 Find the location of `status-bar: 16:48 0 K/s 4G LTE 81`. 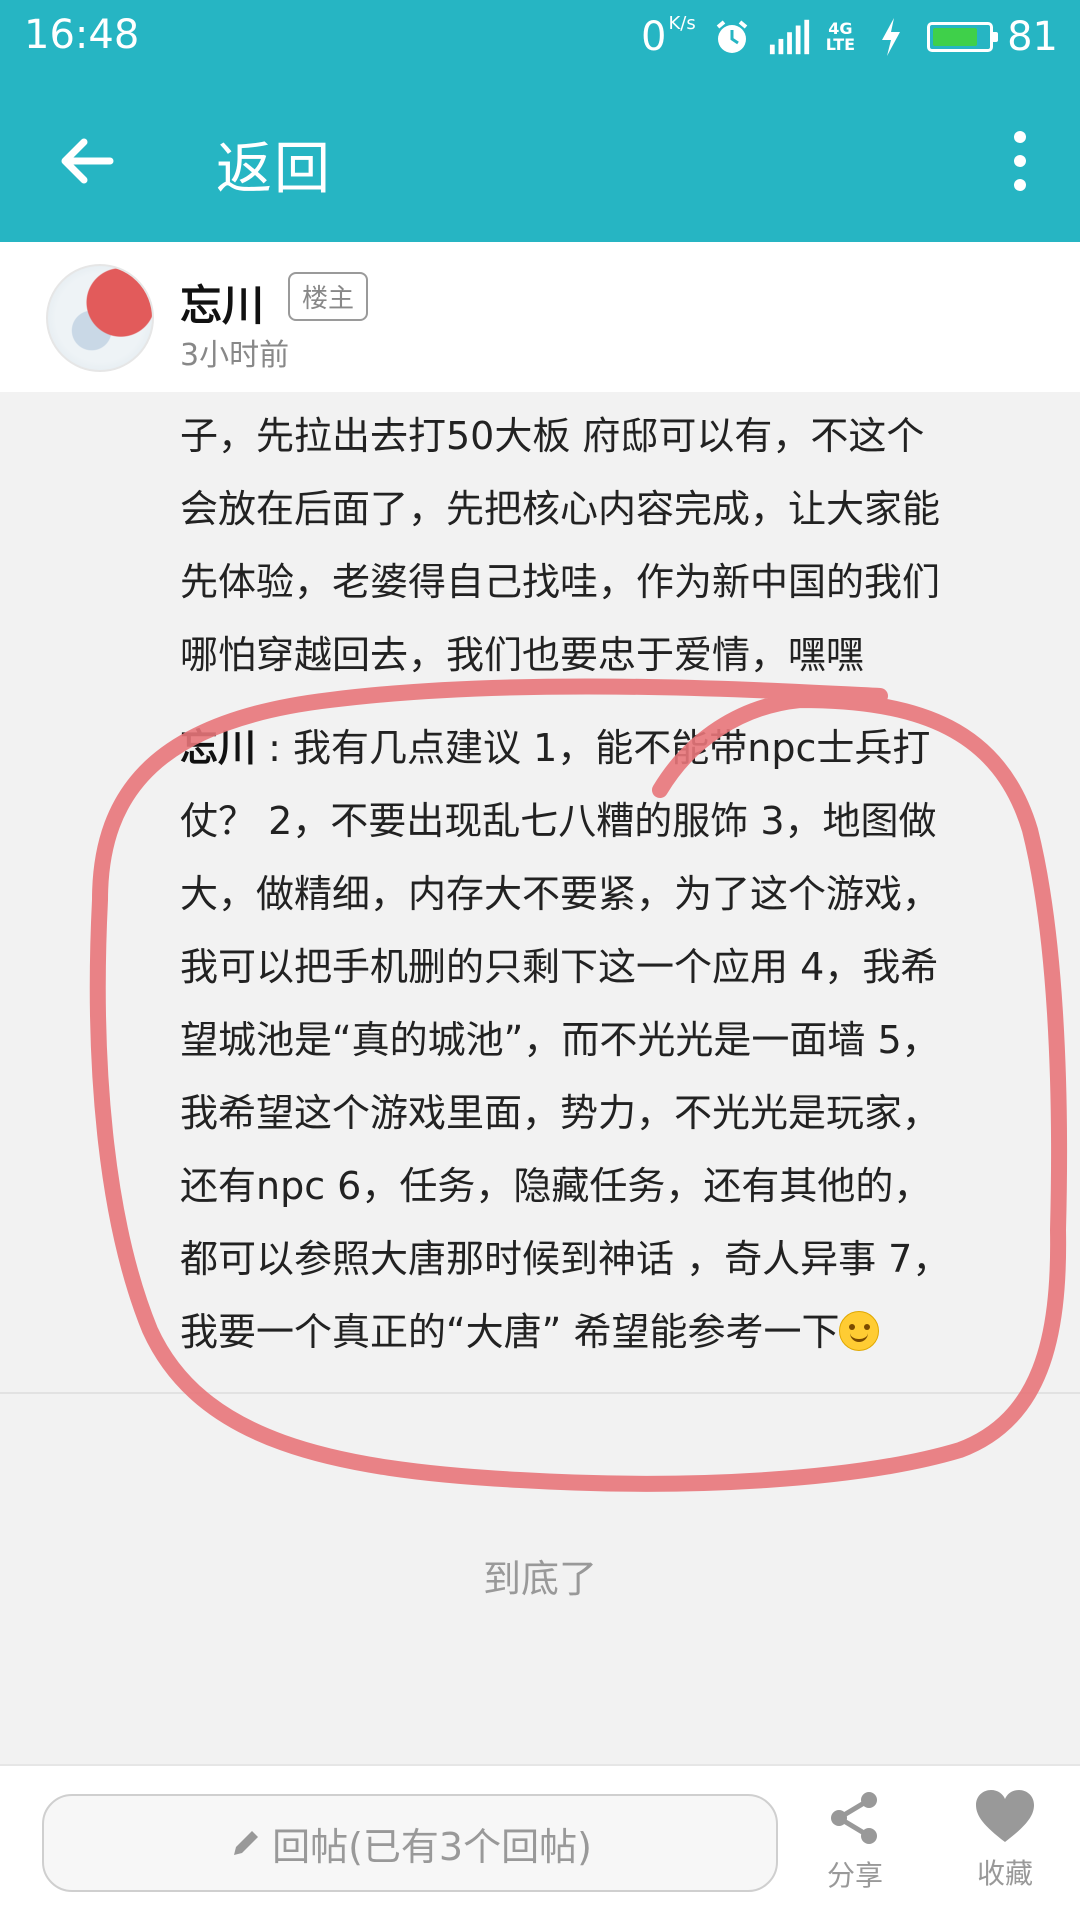

status-bar: 16:48 0 K/s 4G LTE 81 is located at coordinates (540, 38).